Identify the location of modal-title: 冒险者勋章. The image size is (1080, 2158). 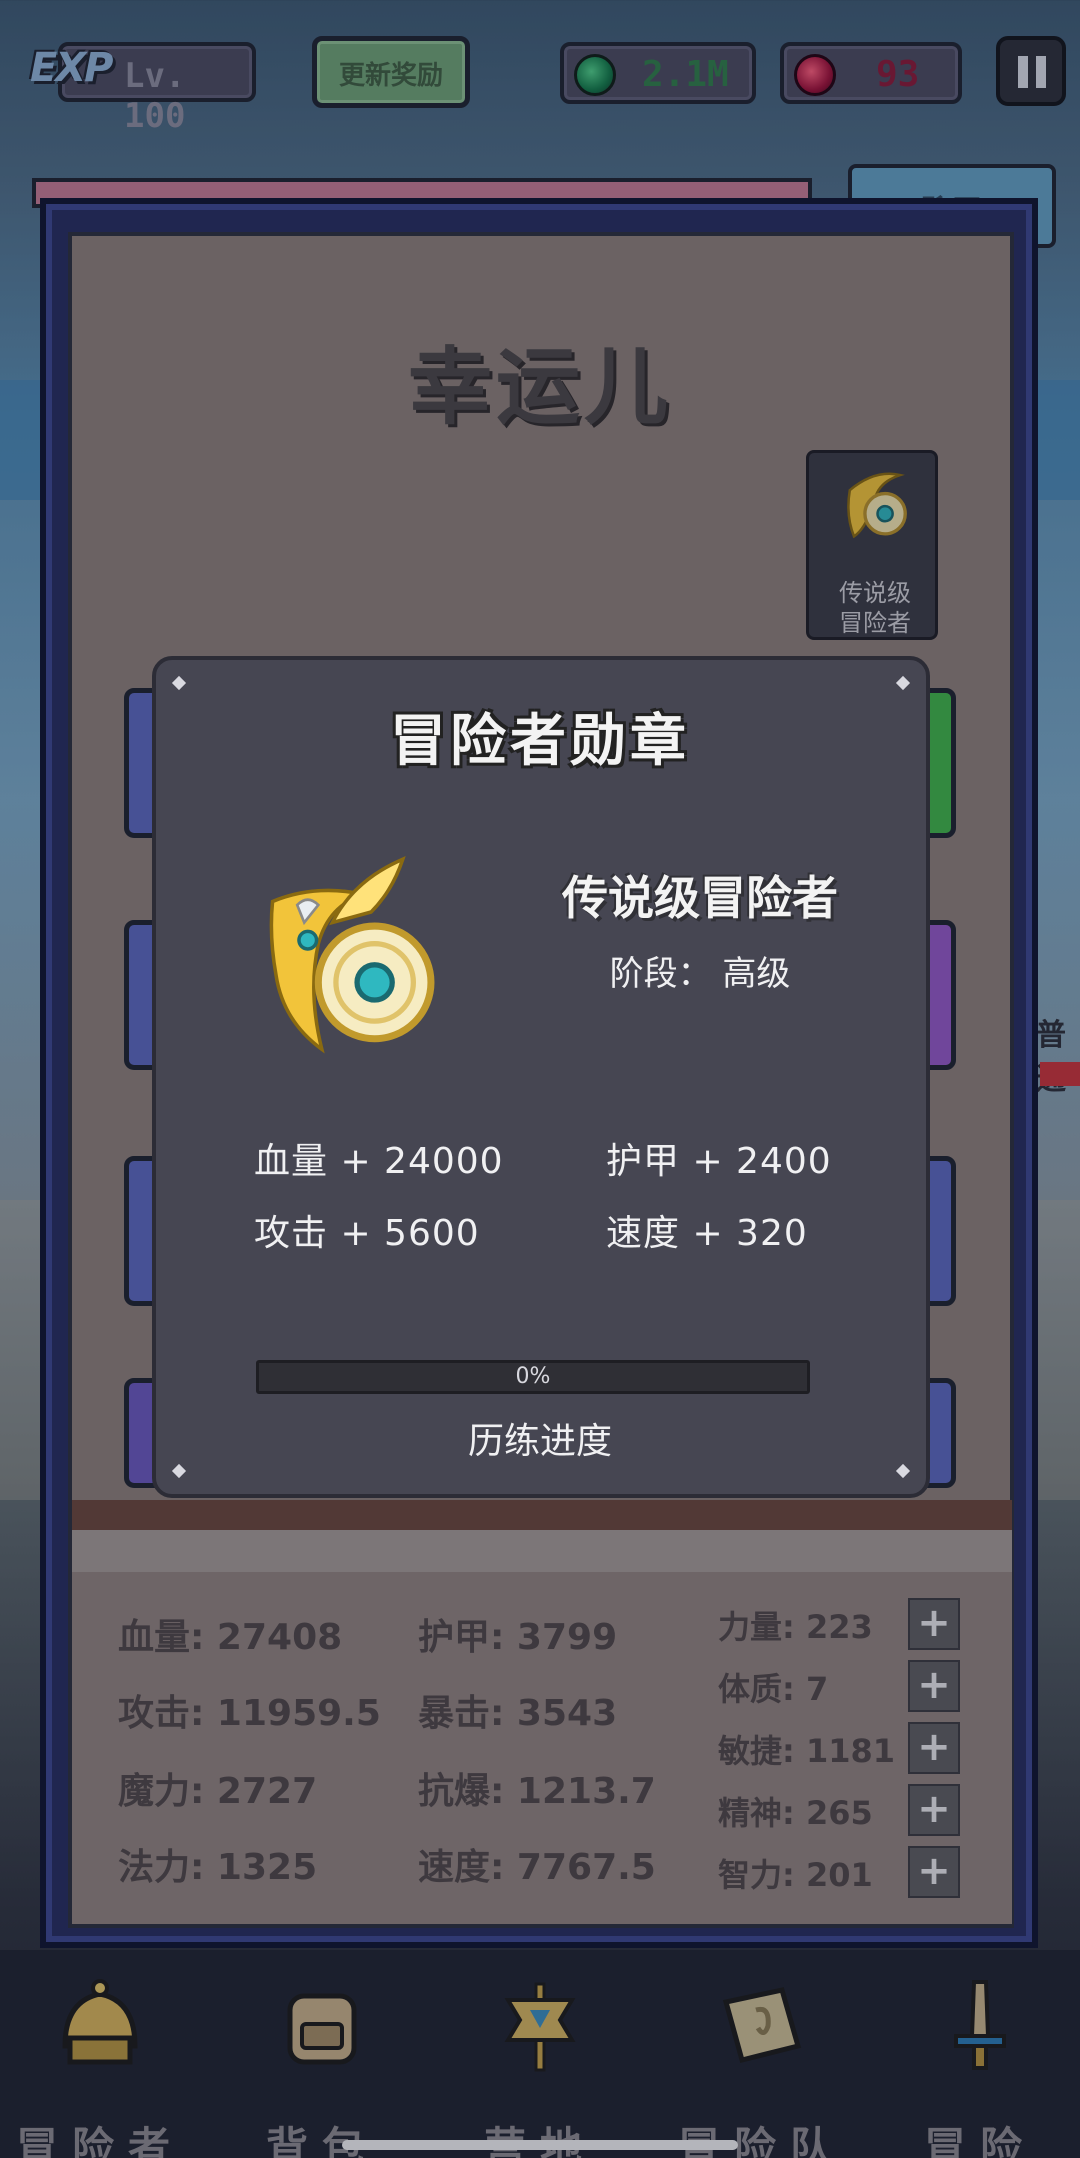
(540, 741).